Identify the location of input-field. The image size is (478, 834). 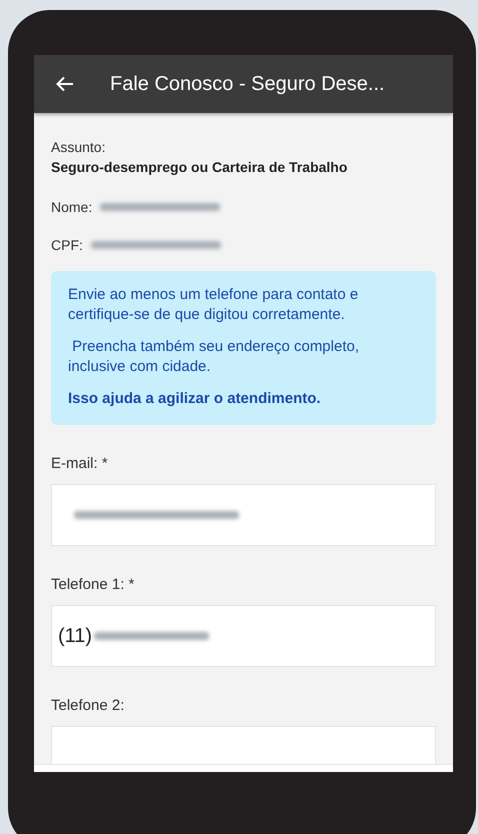
(243, 515).